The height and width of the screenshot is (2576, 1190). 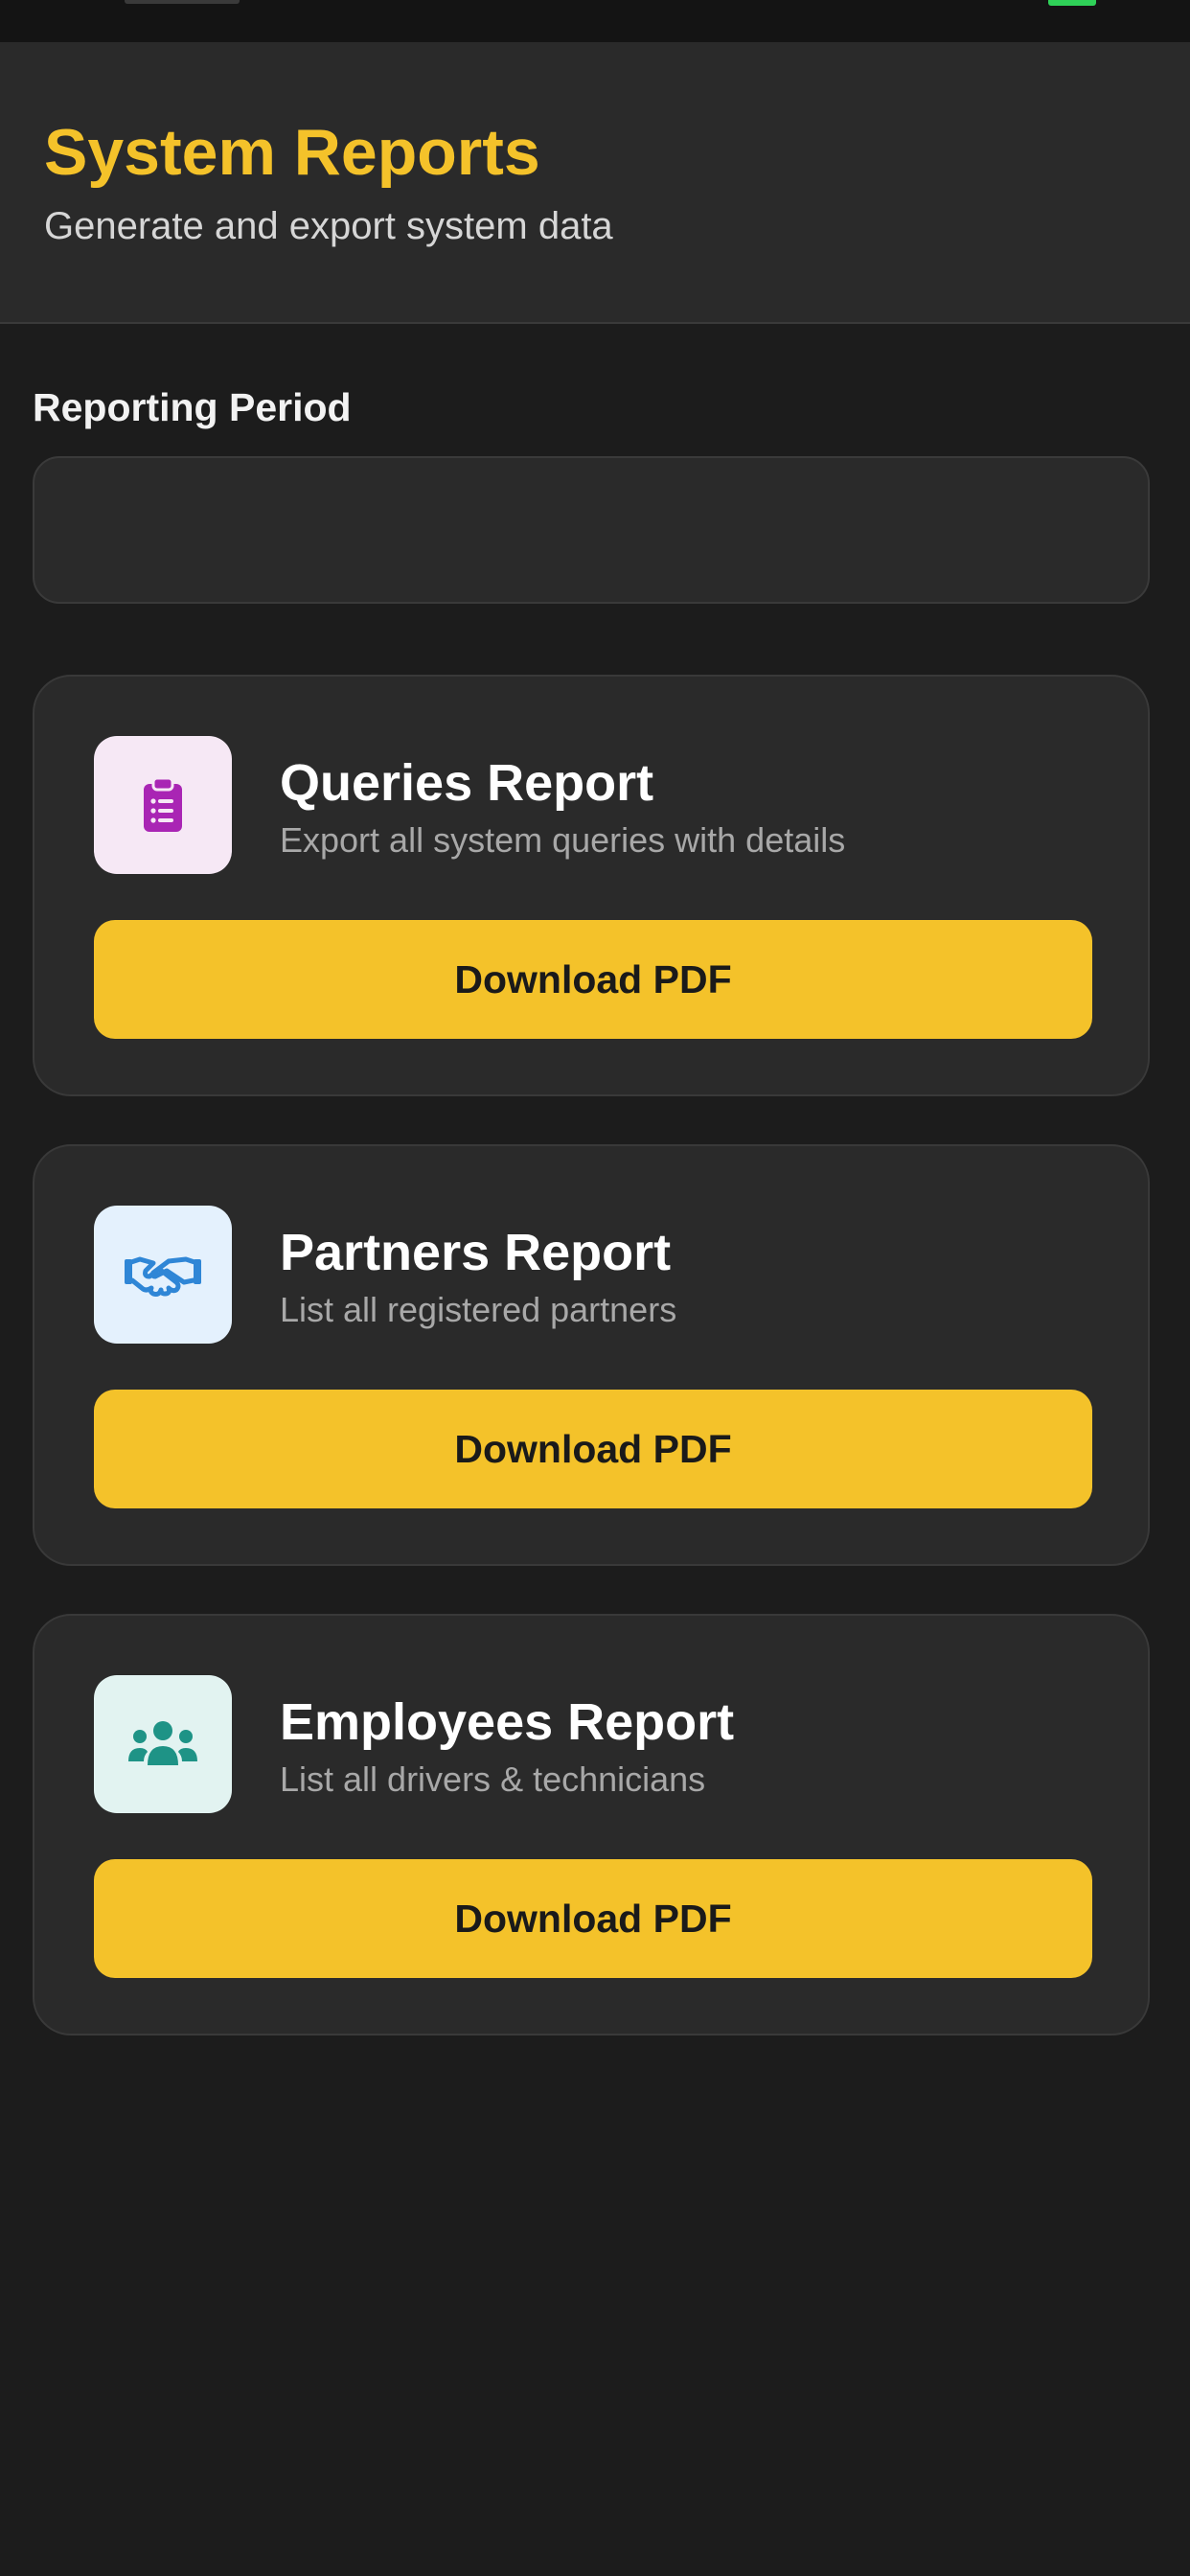 I want to click on clipboard-list-icon, so click(x=163, y=804).